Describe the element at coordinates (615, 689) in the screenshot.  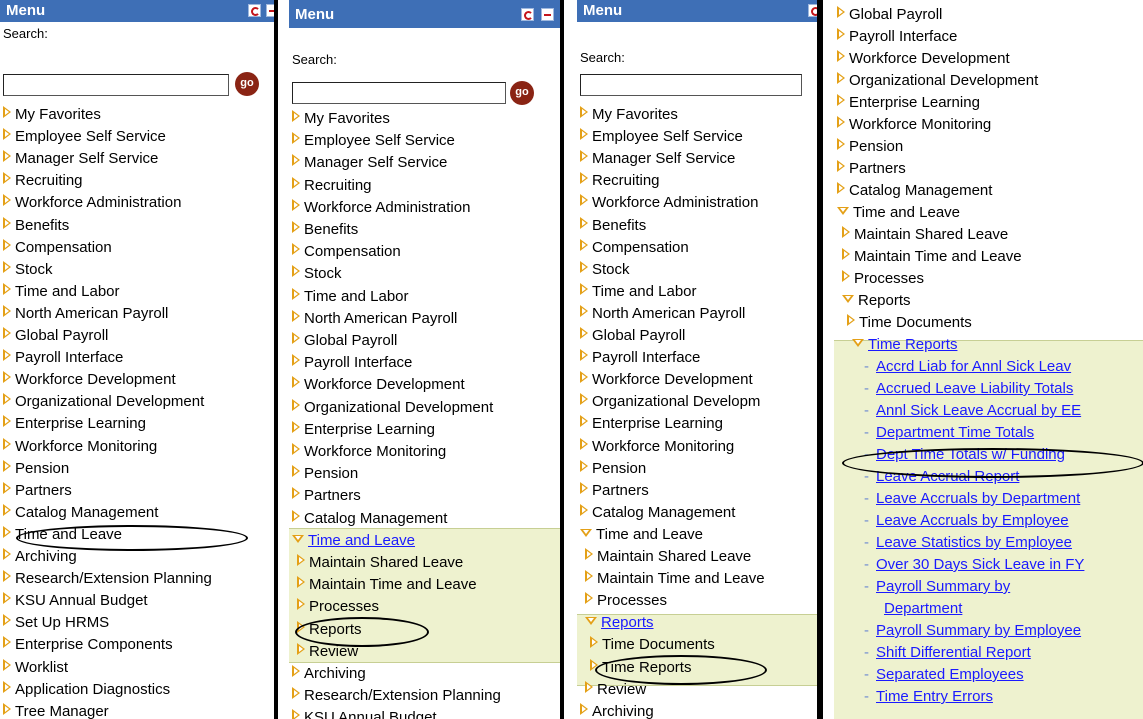
I see `menu-item-review: Review` at that location.